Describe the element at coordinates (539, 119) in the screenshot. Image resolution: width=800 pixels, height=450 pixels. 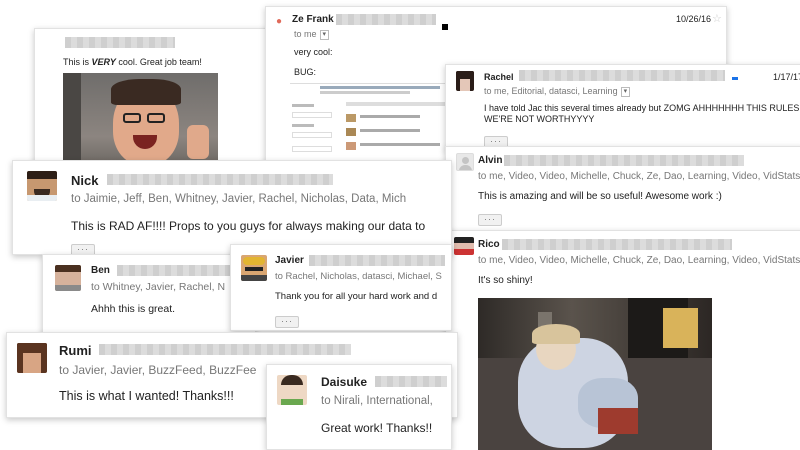
I see `message-line-2: WE'RE NOT WORTHYYYY` at that location.